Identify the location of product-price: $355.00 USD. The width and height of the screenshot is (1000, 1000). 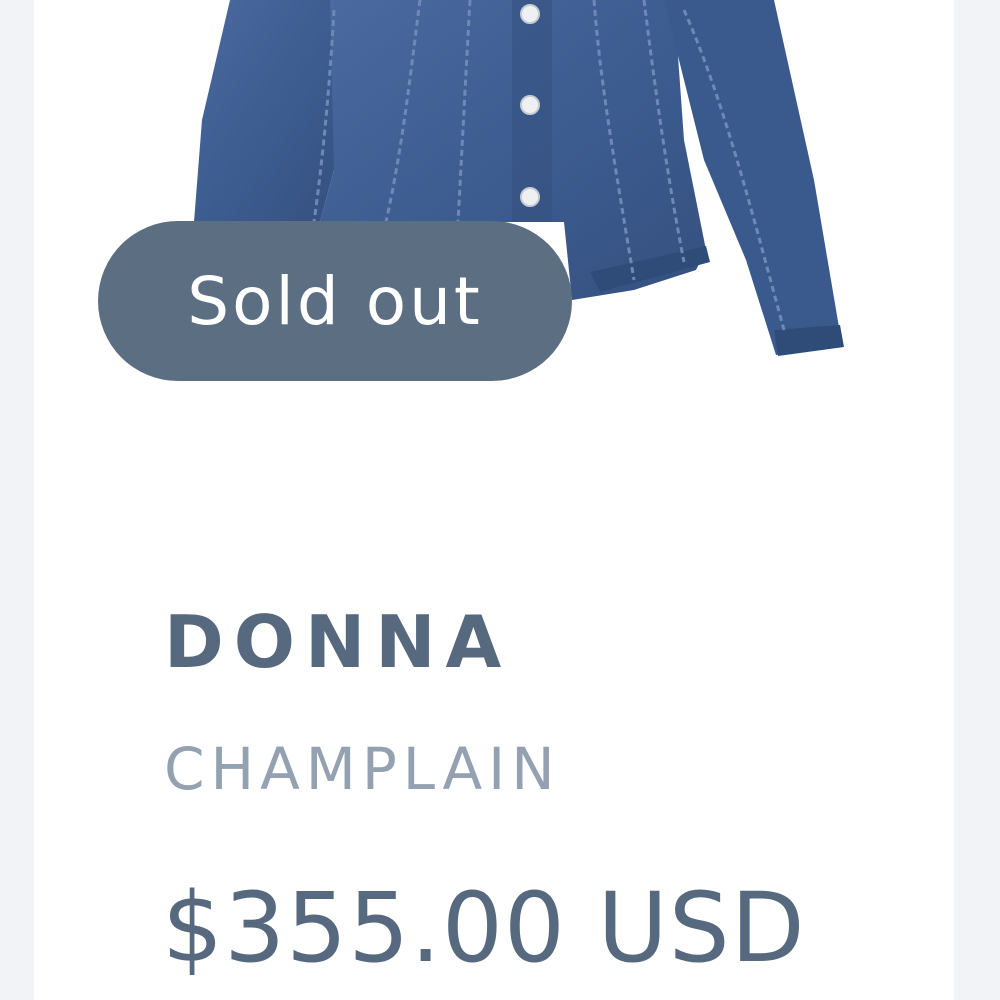
(484, 928).